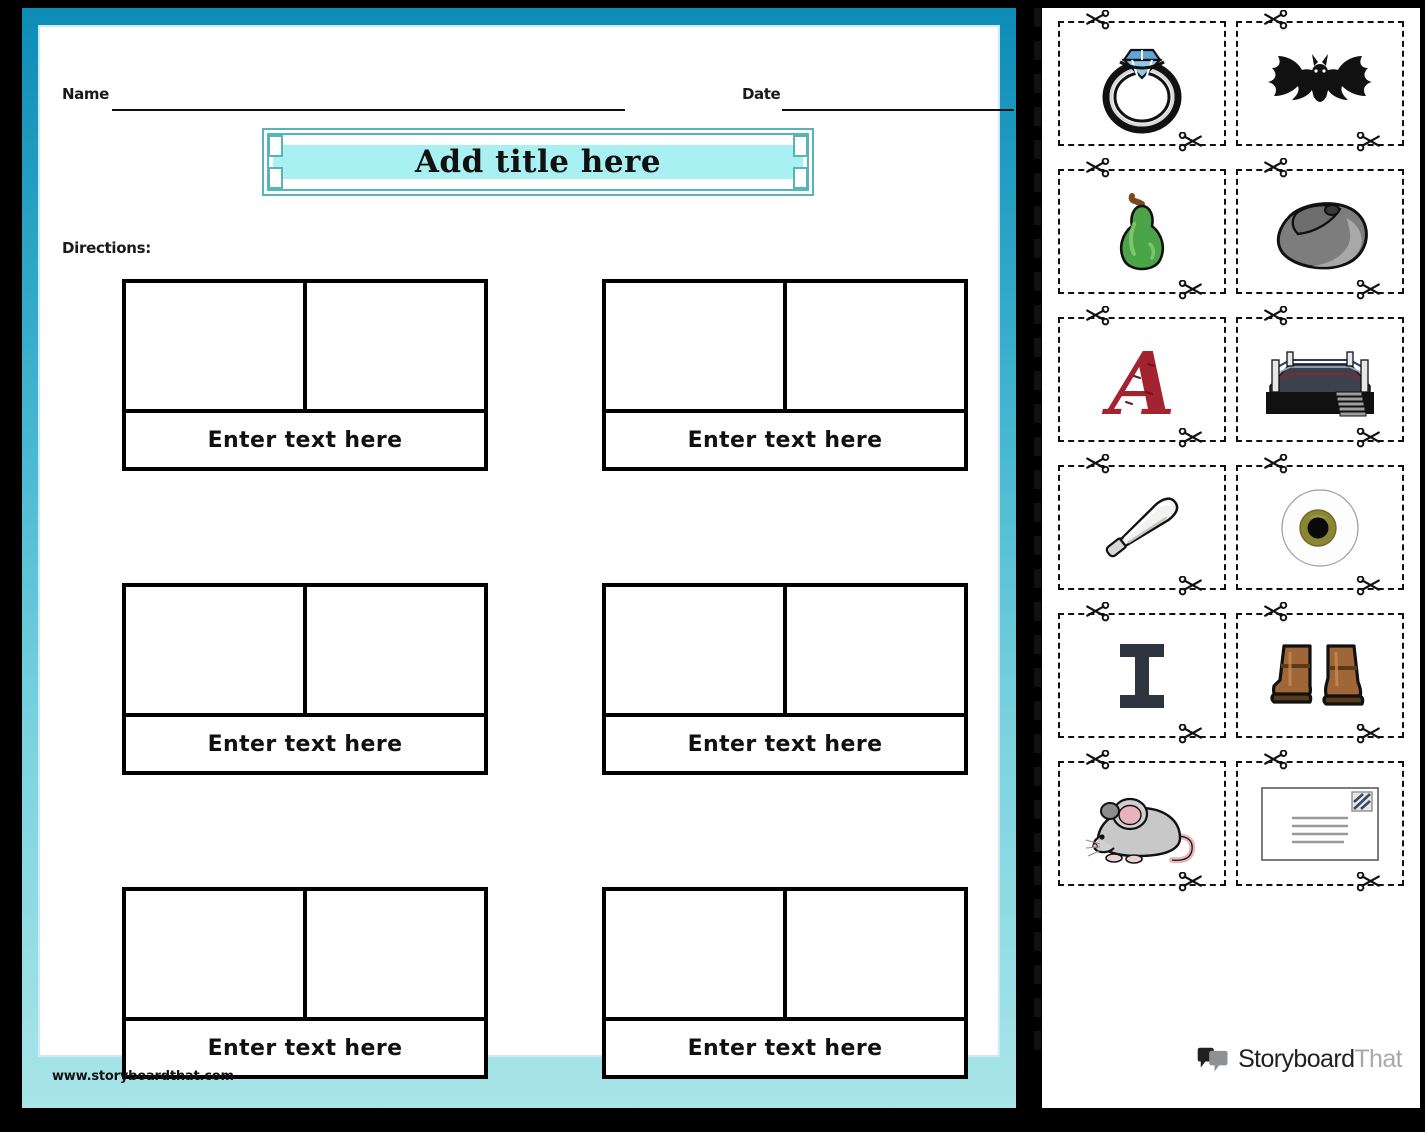 This screenshot has width=1425, height=1132. What do you see at coordinates (1320, 383) in the screenshot?
I see `boxing-ring-icon` at bounding box center [1320, 383].